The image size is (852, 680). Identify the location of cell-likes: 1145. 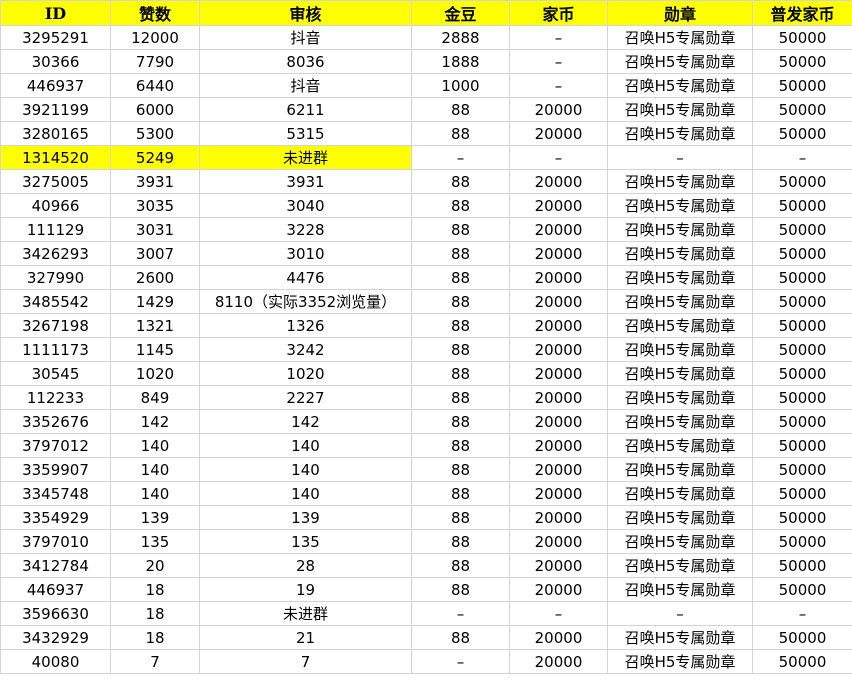
(155, 349).